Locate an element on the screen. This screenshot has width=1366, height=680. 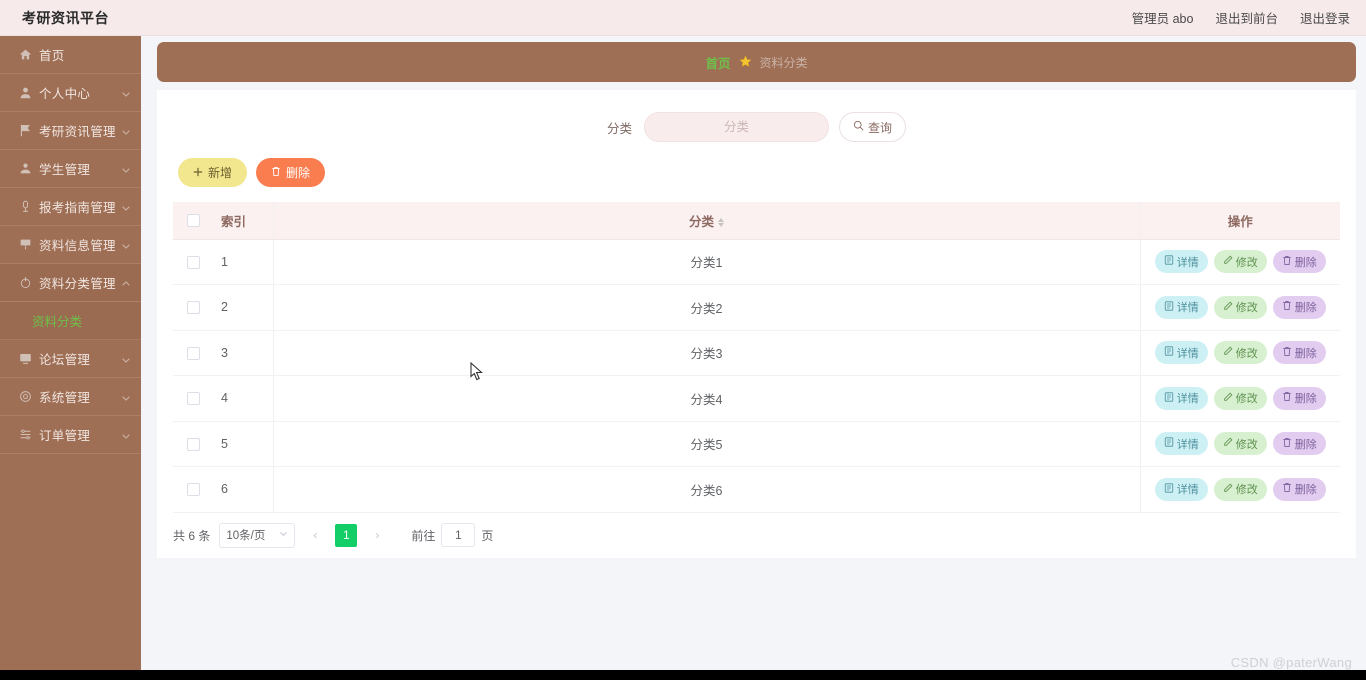
search-input is located at coordinates (736, 127).